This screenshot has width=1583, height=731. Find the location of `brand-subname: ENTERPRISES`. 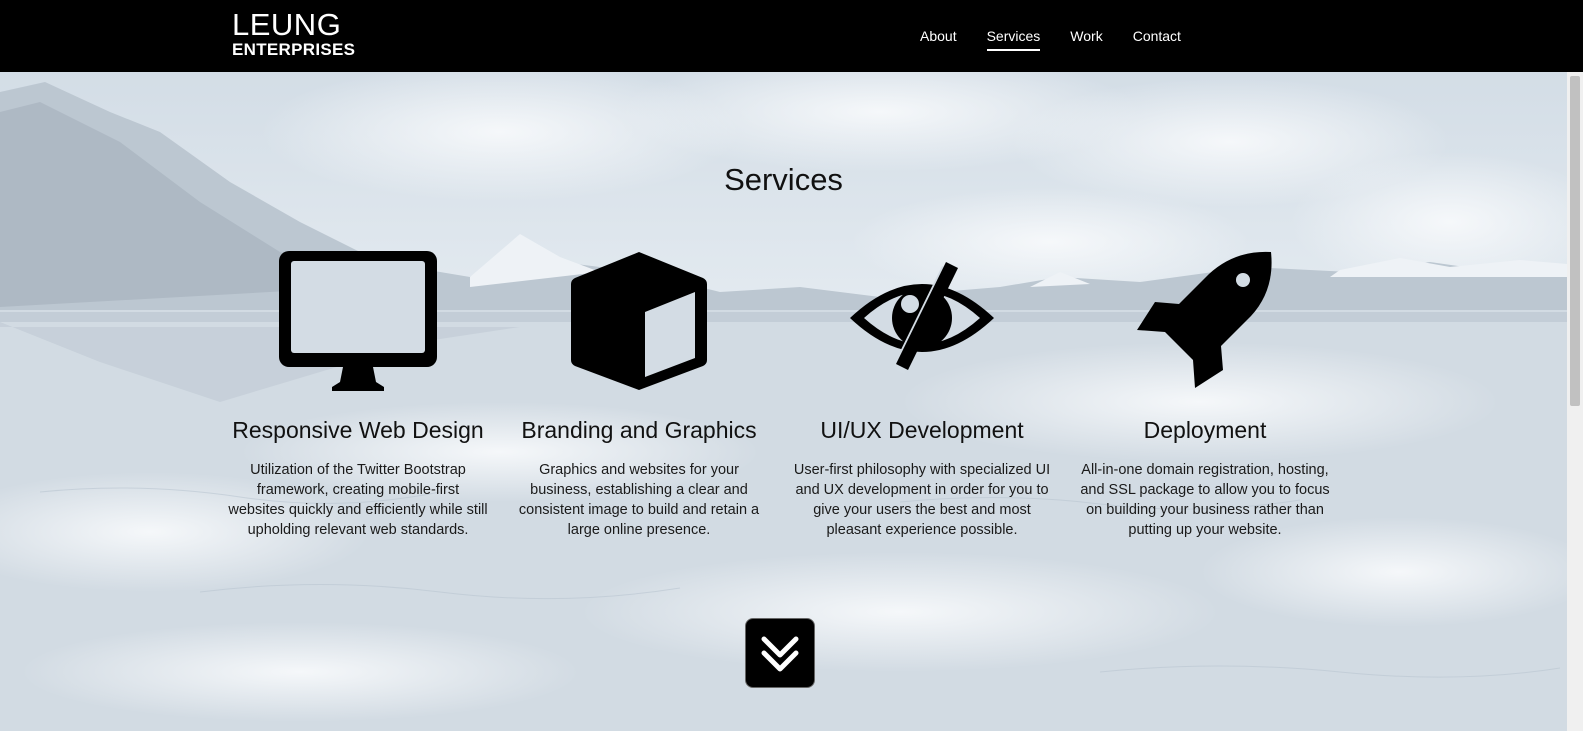

brand-subname: ENTERPRISES is located at coordinates (294, 49).